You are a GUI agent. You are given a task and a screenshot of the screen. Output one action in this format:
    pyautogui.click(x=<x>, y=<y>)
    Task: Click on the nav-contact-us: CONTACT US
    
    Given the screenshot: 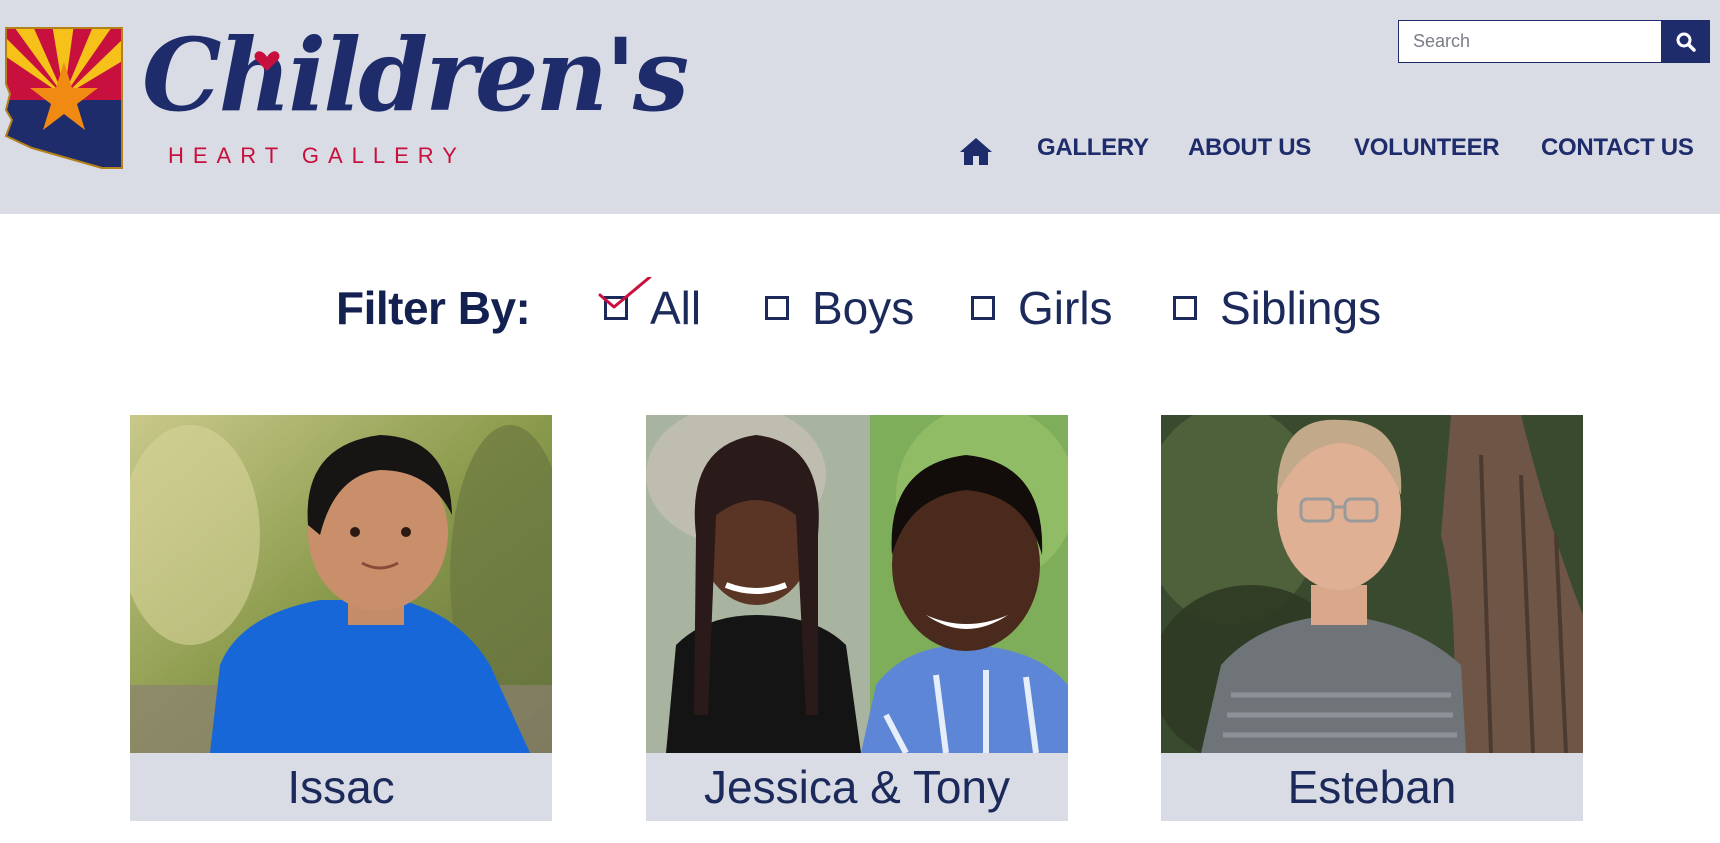 What is the action you would take?
    pyautogui.click(x=1617, y=148)
    